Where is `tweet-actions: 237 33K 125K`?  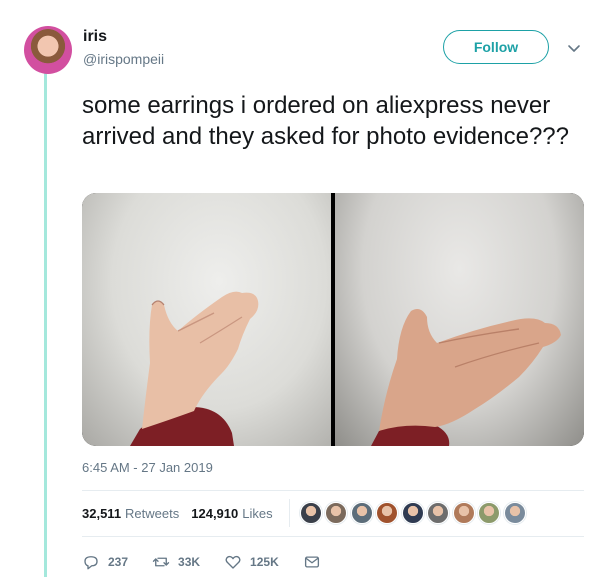 tweet-actions: 237 33K 125K is located at coordinates (217, 562).